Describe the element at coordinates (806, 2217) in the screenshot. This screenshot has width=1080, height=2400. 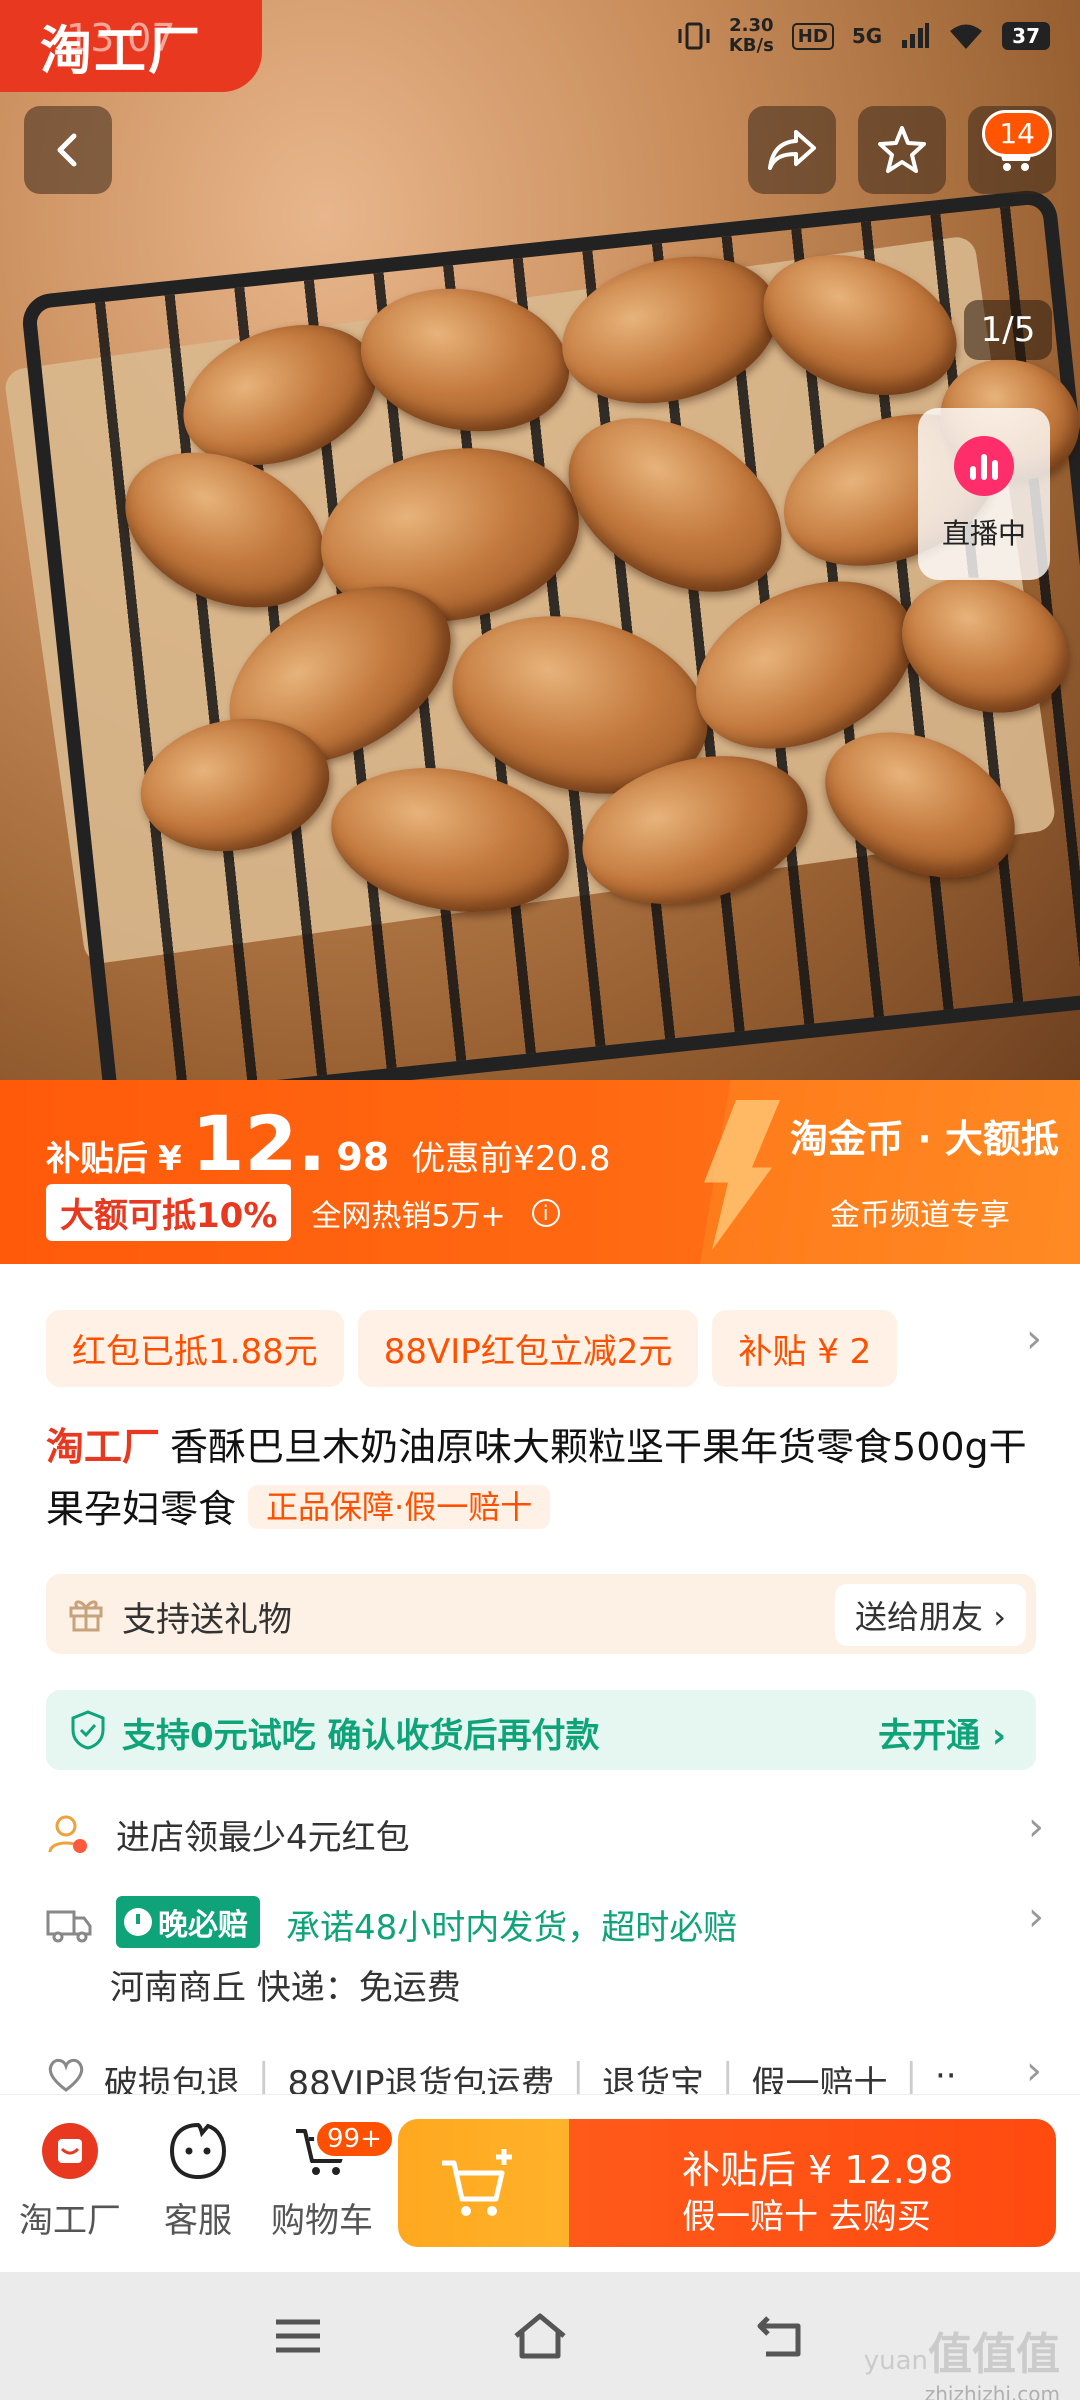
I see `buy-action-label: 假一赔十 去购买` at that location.